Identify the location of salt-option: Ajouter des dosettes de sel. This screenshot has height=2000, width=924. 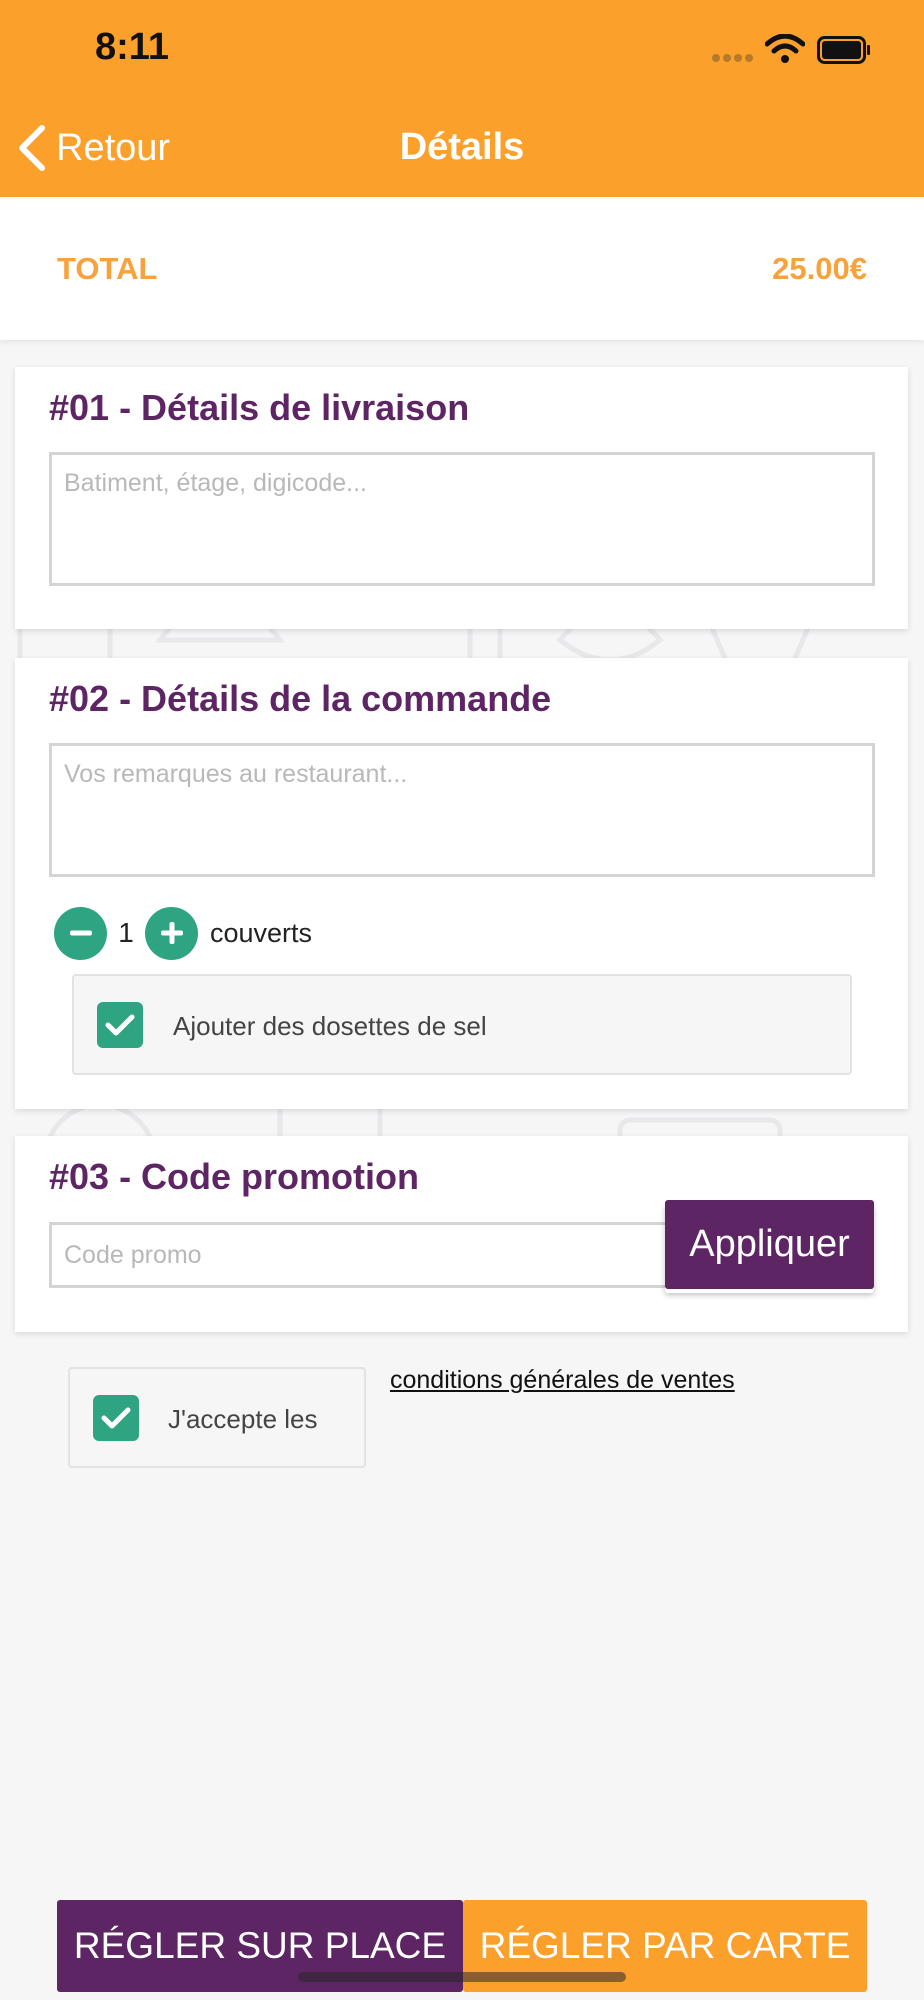
(462, 1024).